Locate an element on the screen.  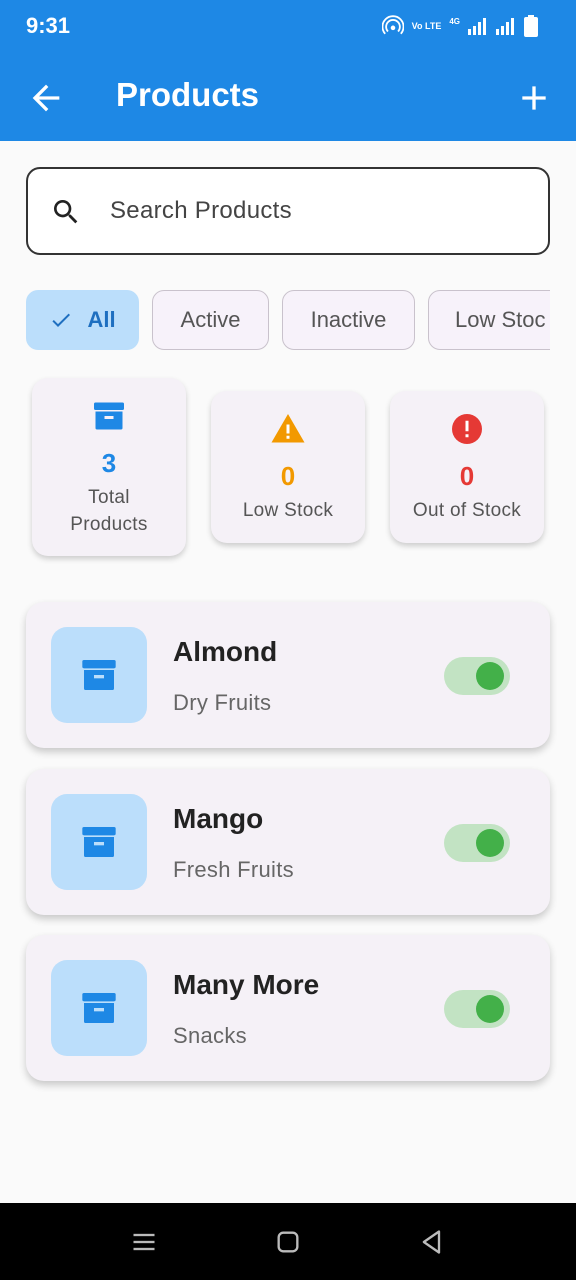
system-nav-bar is located at coordinates (288, 1241).